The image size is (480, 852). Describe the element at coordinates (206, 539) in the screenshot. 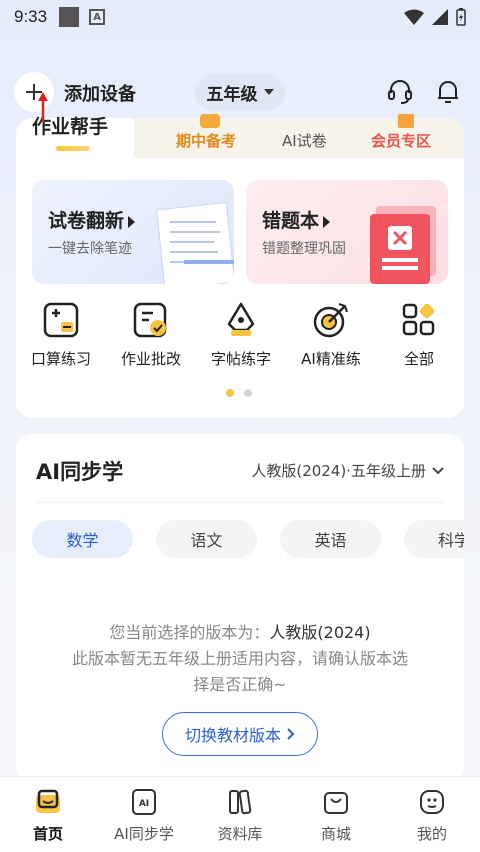

I see `subject-tab-chinese: 语文` at that location.